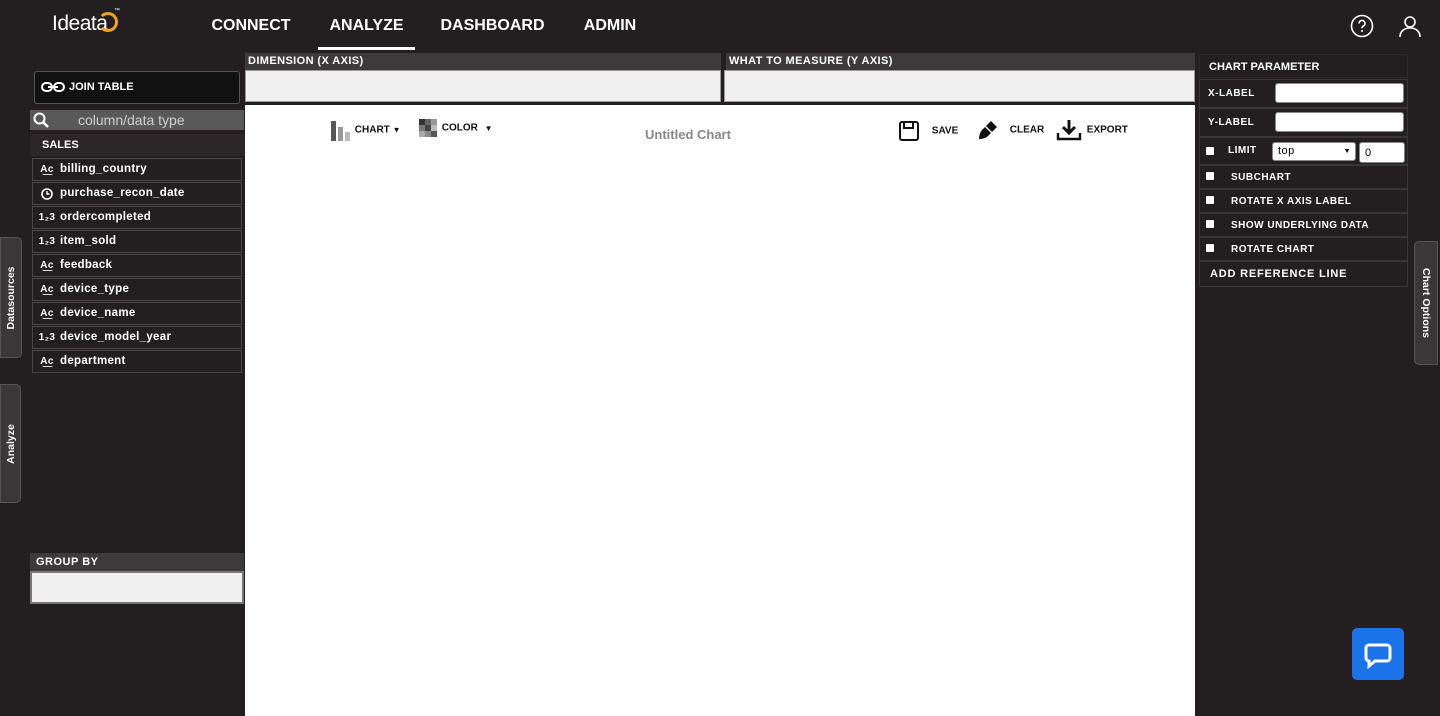 The image size is (1440, 716). I want to click on limit-mode-select: top ▼, so click(1314, 151).